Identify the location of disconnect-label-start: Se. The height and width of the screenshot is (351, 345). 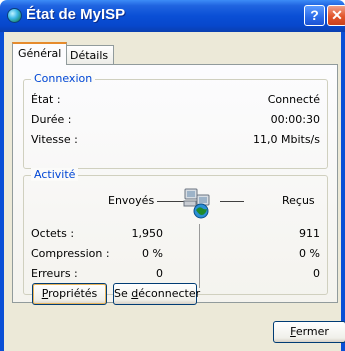
(123, 293).